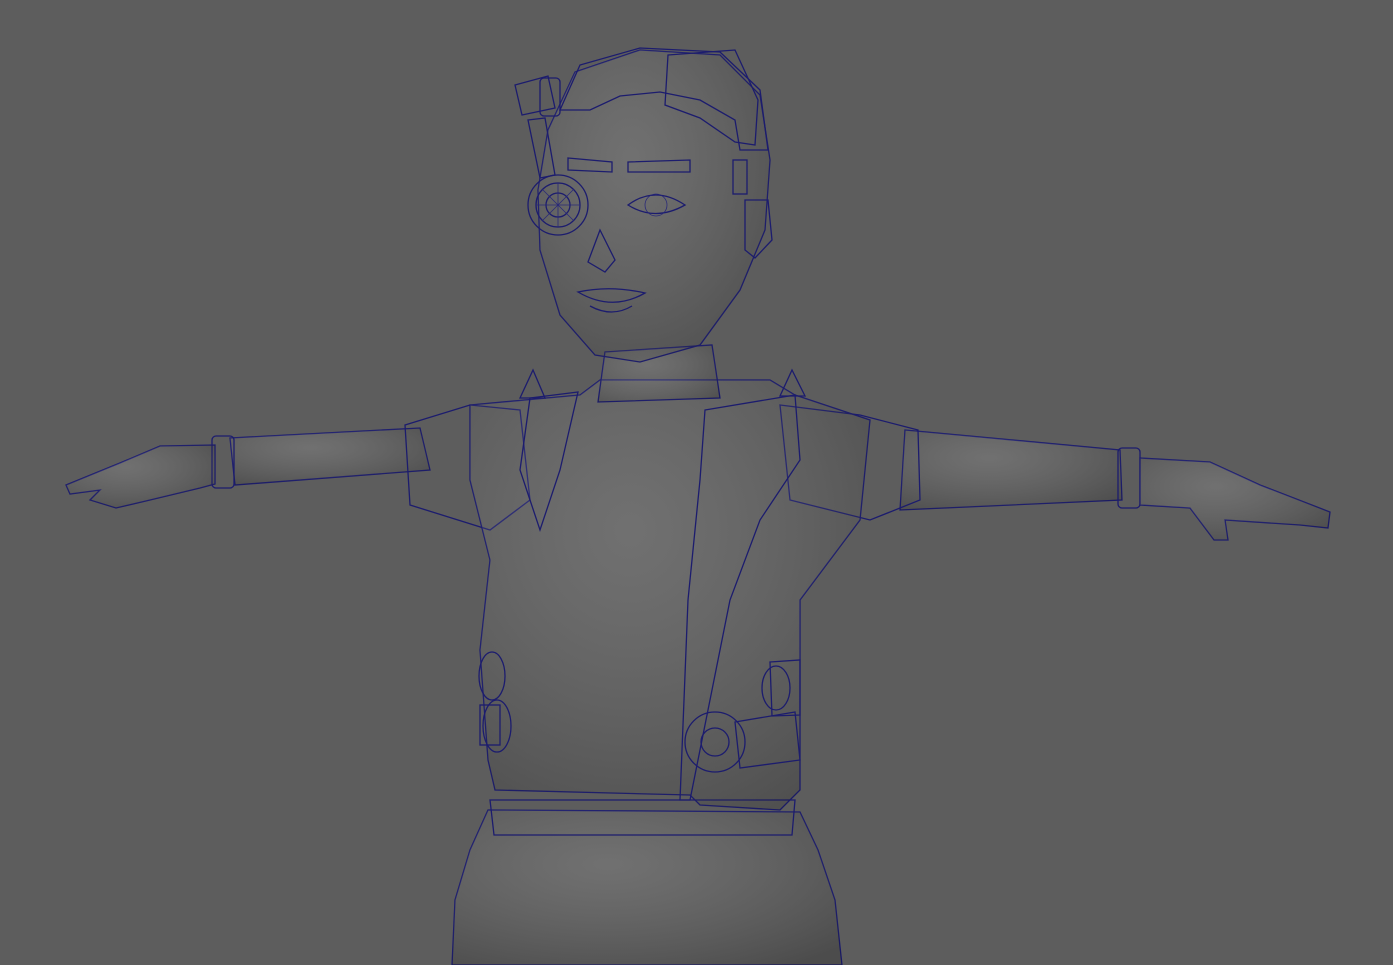 The image size is (1393, 965). What do you see at coordinates (558, 205) in the screenshot?
I see `monocle-eyepiece` at bounding box center [558, 205].